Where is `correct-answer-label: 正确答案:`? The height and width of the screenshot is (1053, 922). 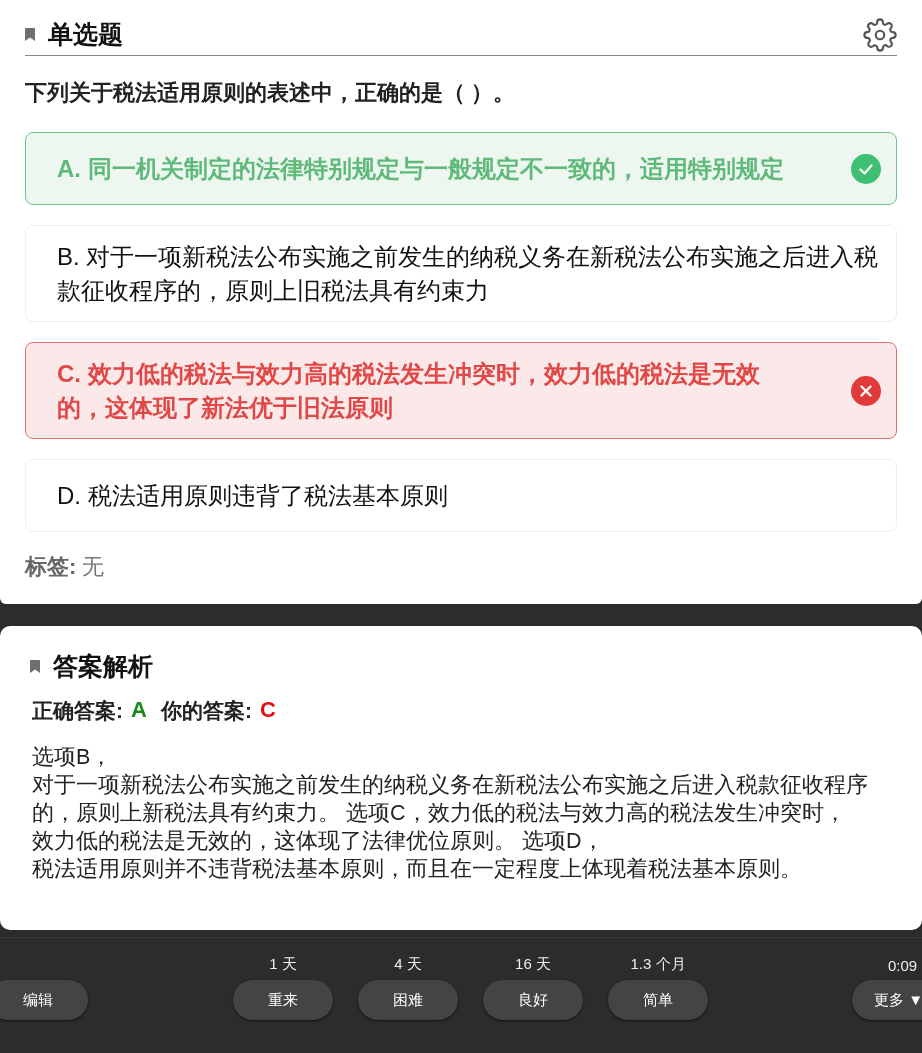
correct-answer-label: 正确答案: is located at coordinates (77, 711).